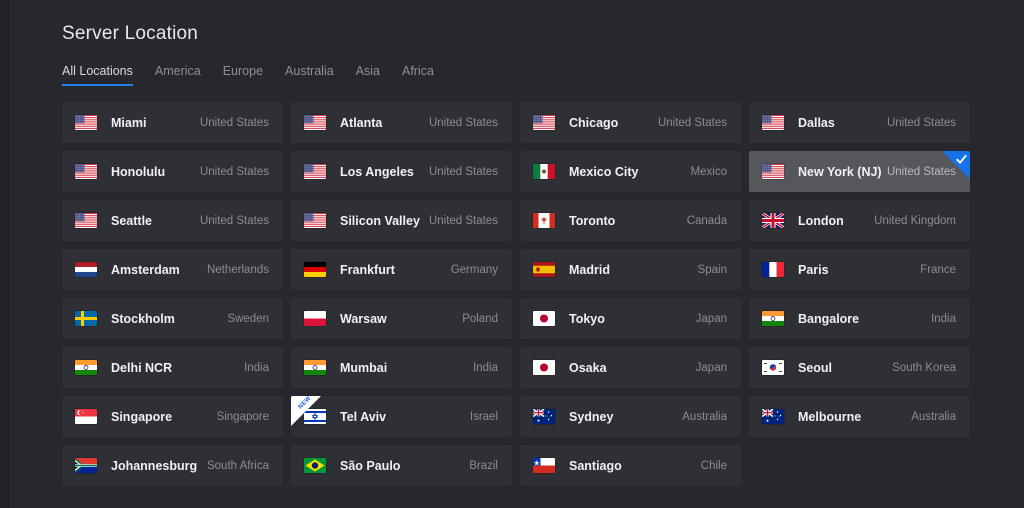 This screenshot has height=508, width=1024. I want to click on location-country-label: Japan, so click(711, 318).